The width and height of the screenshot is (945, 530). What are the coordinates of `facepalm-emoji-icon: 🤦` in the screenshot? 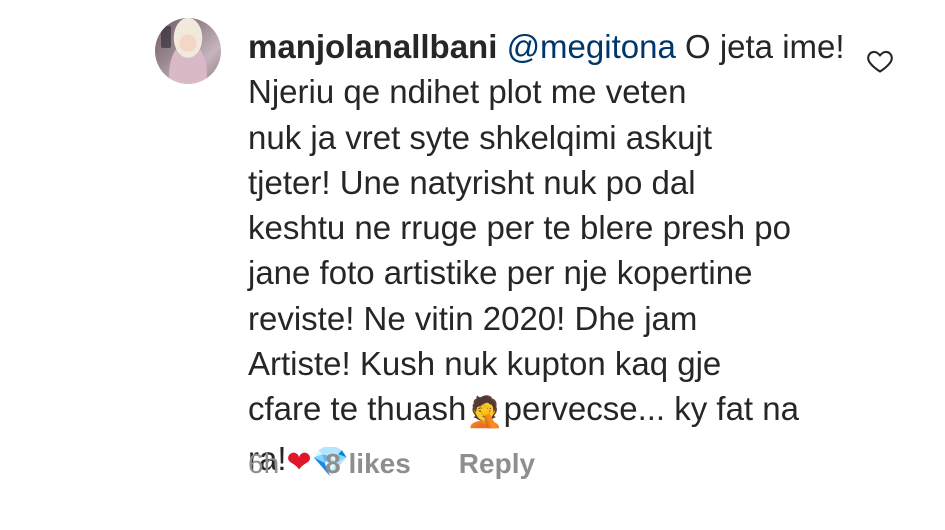 It's located at (485, 413).